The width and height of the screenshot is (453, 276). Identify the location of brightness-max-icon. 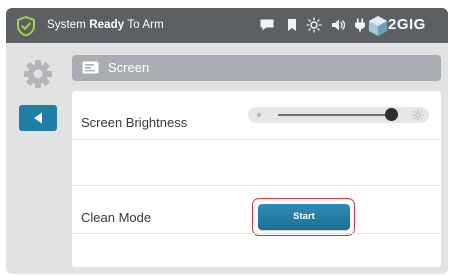
(418, 115).